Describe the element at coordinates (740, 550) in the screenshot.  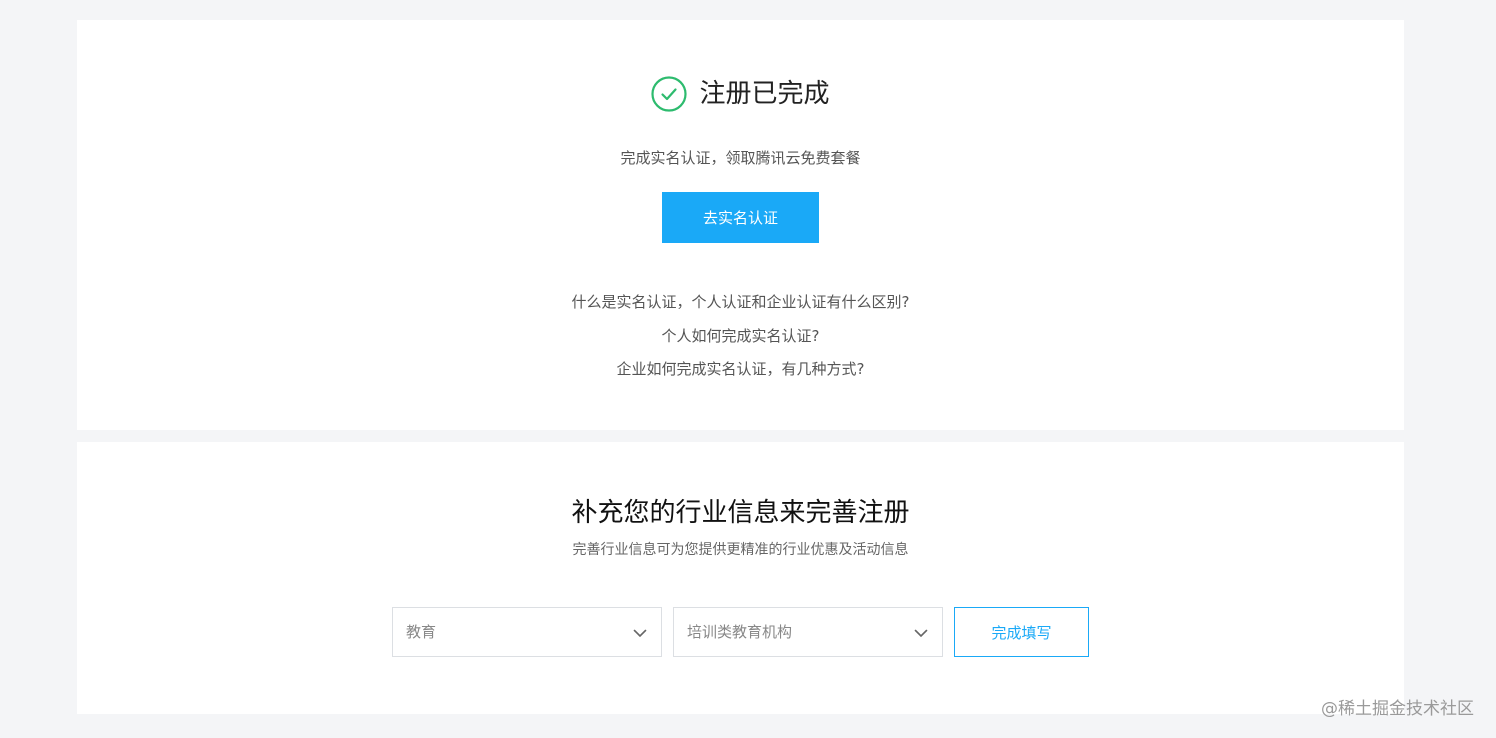
I see `industry-section-subtitle: 完善行业信息可为您提供更精准的行业优惠及活动信息` at that location.